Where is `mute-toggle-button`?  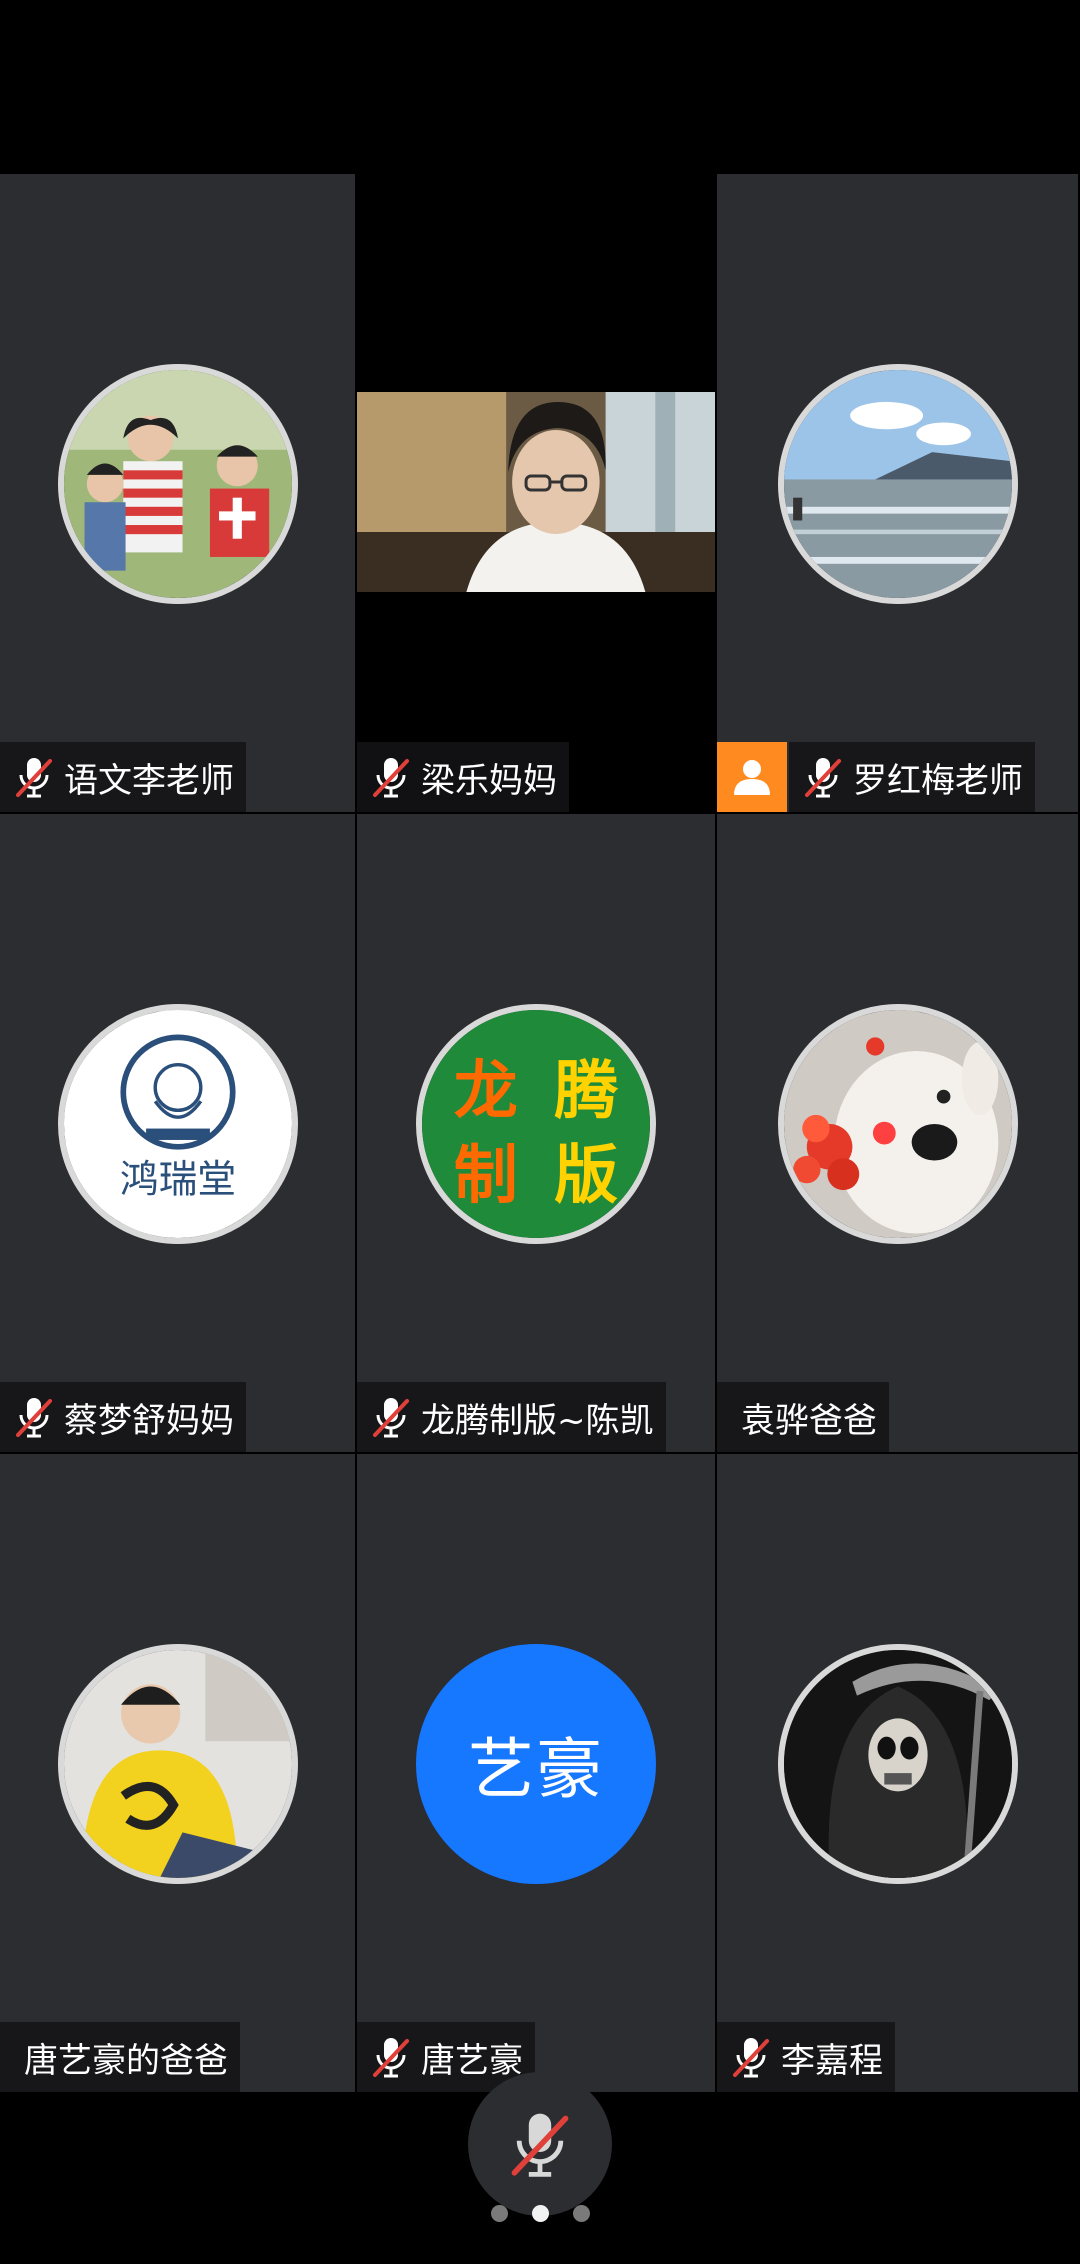 mute-toggle-button is located at coordinates (540, 2144).